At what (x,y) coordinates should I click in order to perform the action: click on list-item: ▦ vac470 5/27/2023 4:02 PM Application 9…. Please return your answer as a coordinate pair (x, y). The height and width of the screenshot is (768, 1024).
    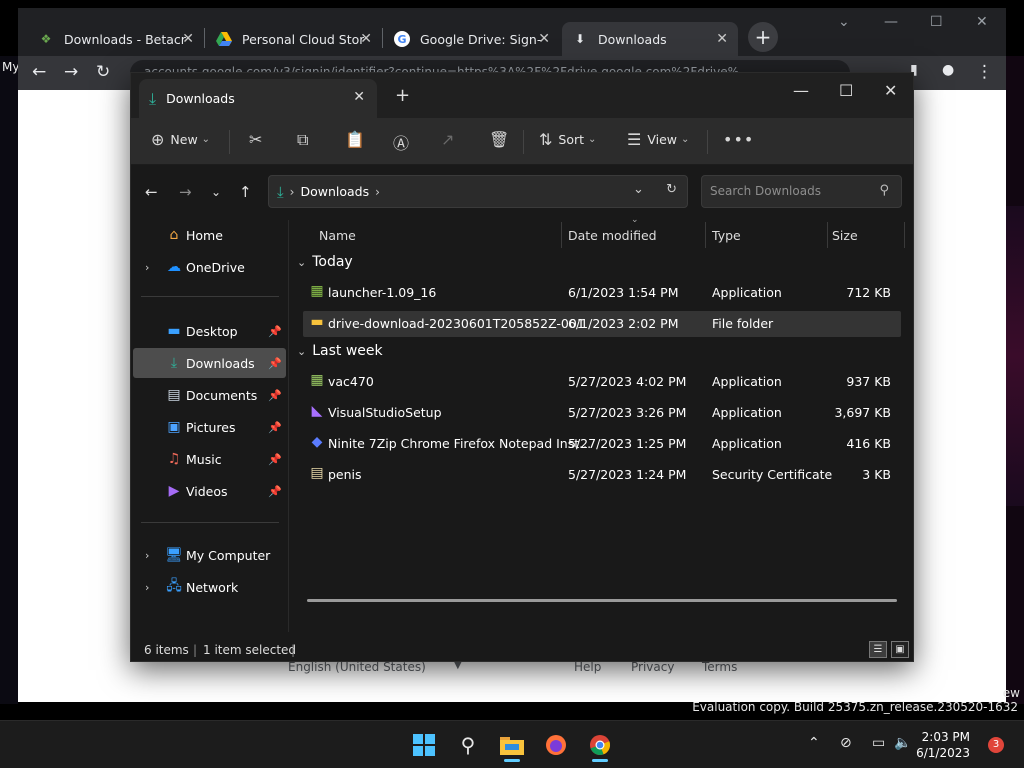
    Looking at the image, I should click on (602, 382).